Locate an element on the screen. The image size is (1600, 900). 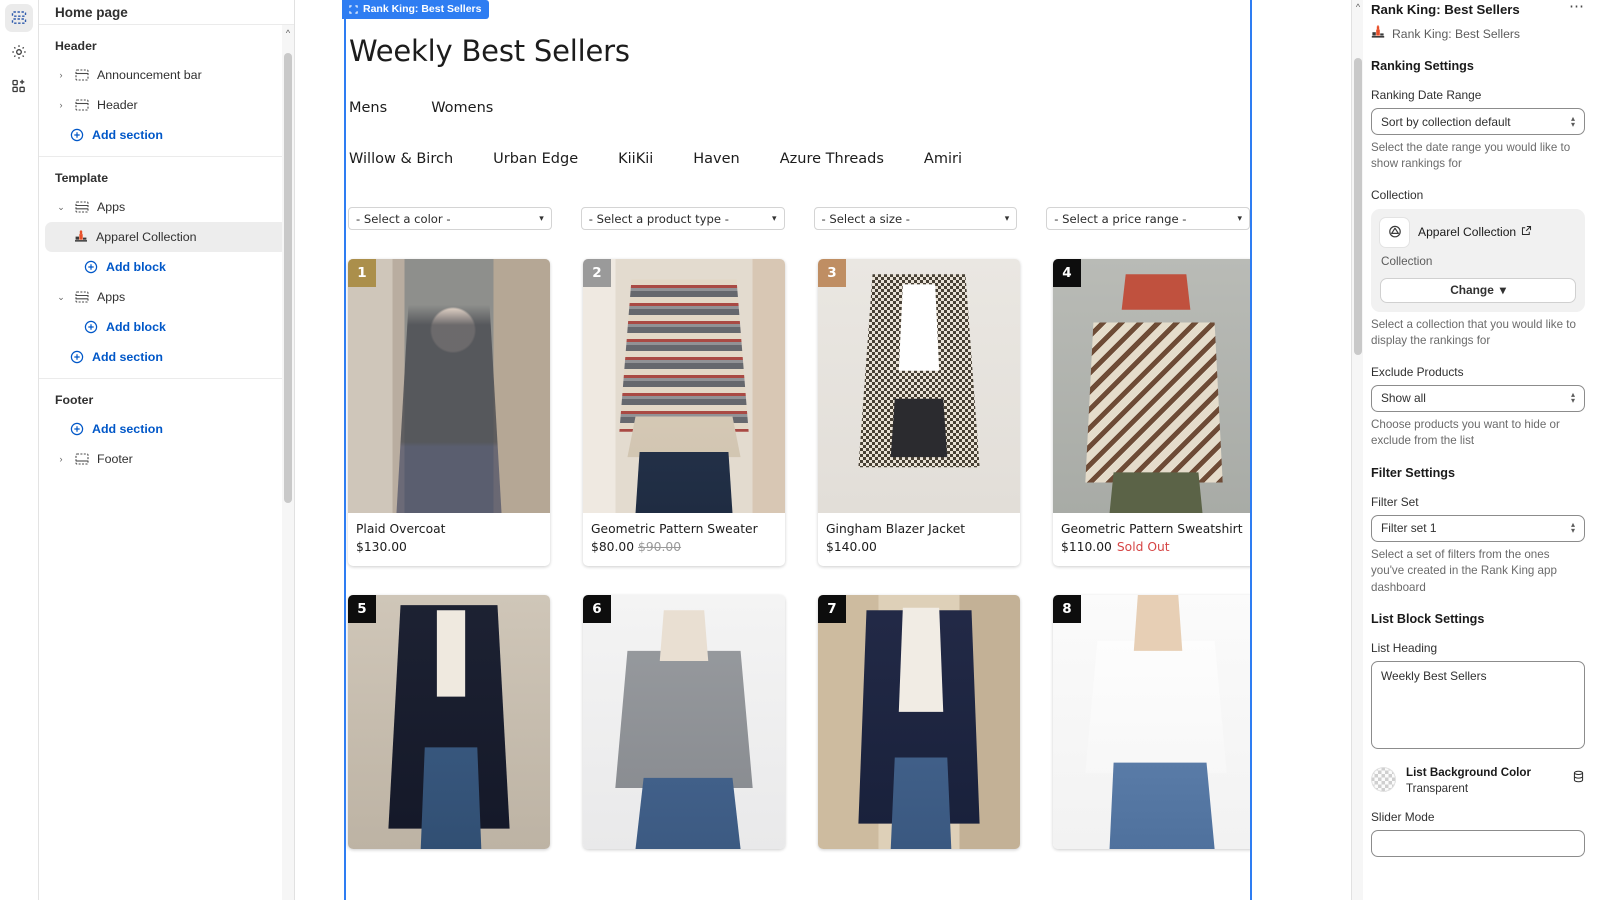
collection-thumbnail-icon is located at coordinates (1394, 232).